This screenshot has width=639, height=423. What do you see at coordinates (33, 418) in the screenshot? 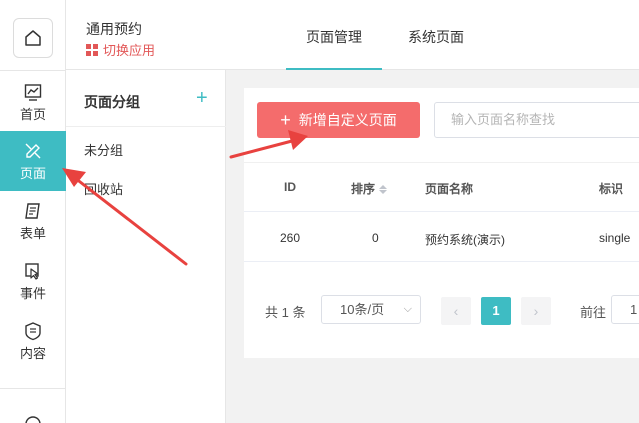
I see `more-icon` at bounding box center [33, 418].